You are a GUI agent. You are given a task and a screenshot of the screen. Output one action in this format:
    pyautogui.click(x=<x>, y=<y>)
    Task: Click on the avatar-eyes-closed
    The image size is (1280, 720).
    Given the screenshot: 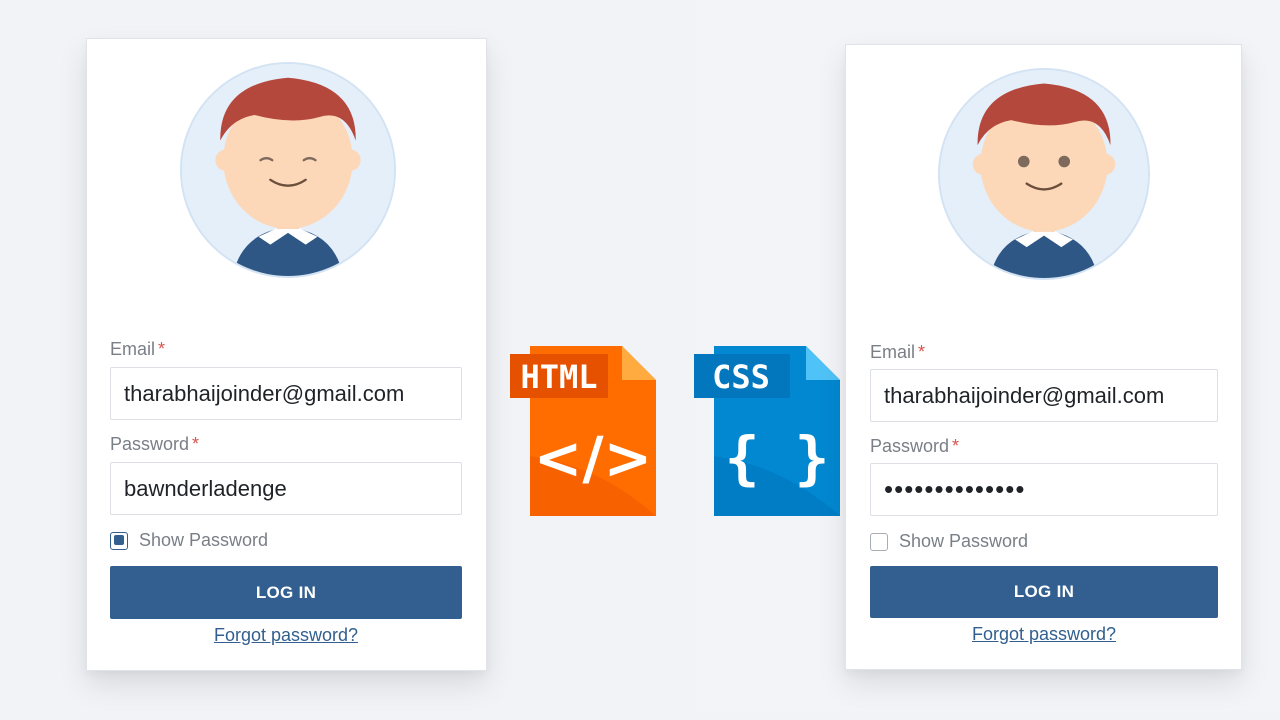 What is the action you would take?
    pyautogui.click(x=288, y=170)
    